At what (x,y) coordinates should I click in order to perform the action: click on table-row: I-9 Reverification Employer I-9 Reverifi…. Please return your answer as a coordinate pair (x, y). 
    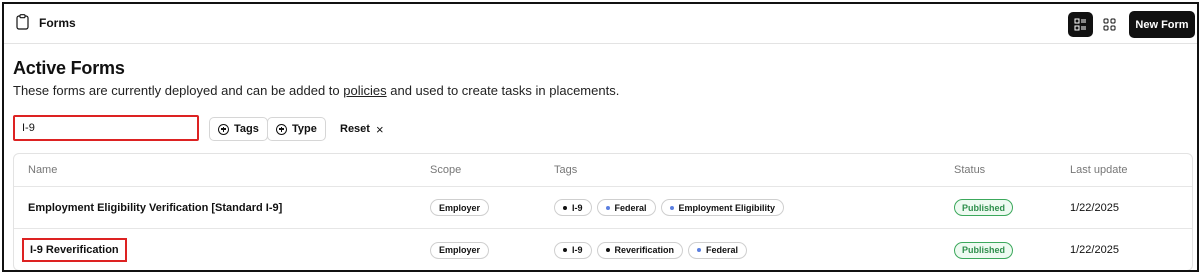
    Looking at the image, I should click on (603, 249).